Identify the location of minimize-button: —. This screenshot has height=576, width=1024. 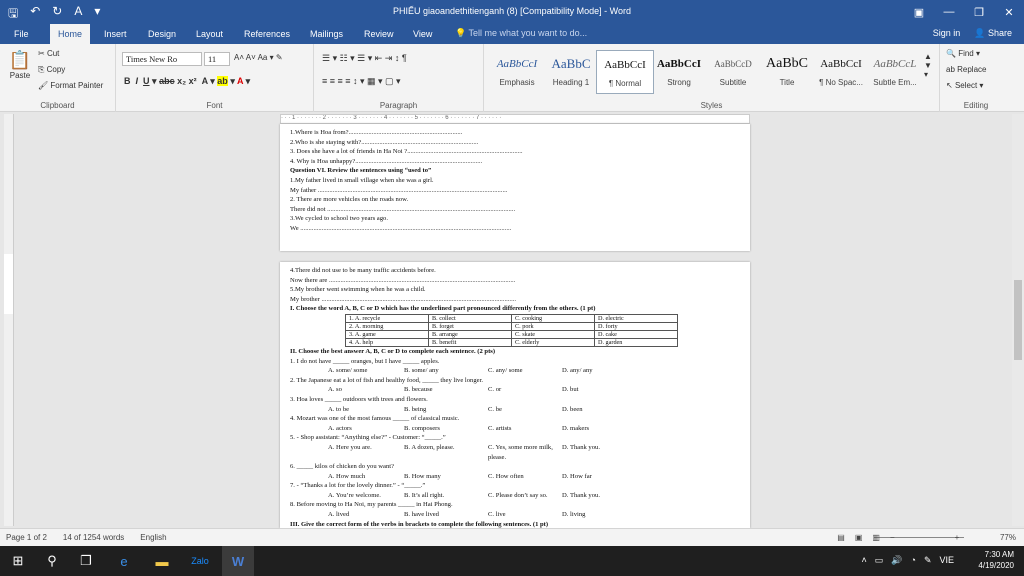
(949, 12).